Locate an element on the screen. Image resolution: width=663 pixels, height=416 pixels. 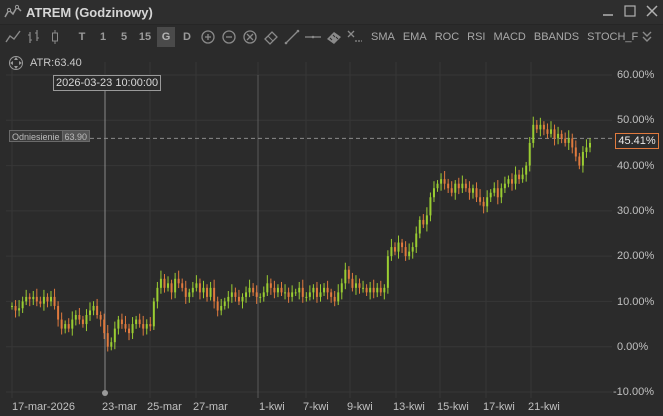
zoom-out-icon is located at coordinates (229, 37).